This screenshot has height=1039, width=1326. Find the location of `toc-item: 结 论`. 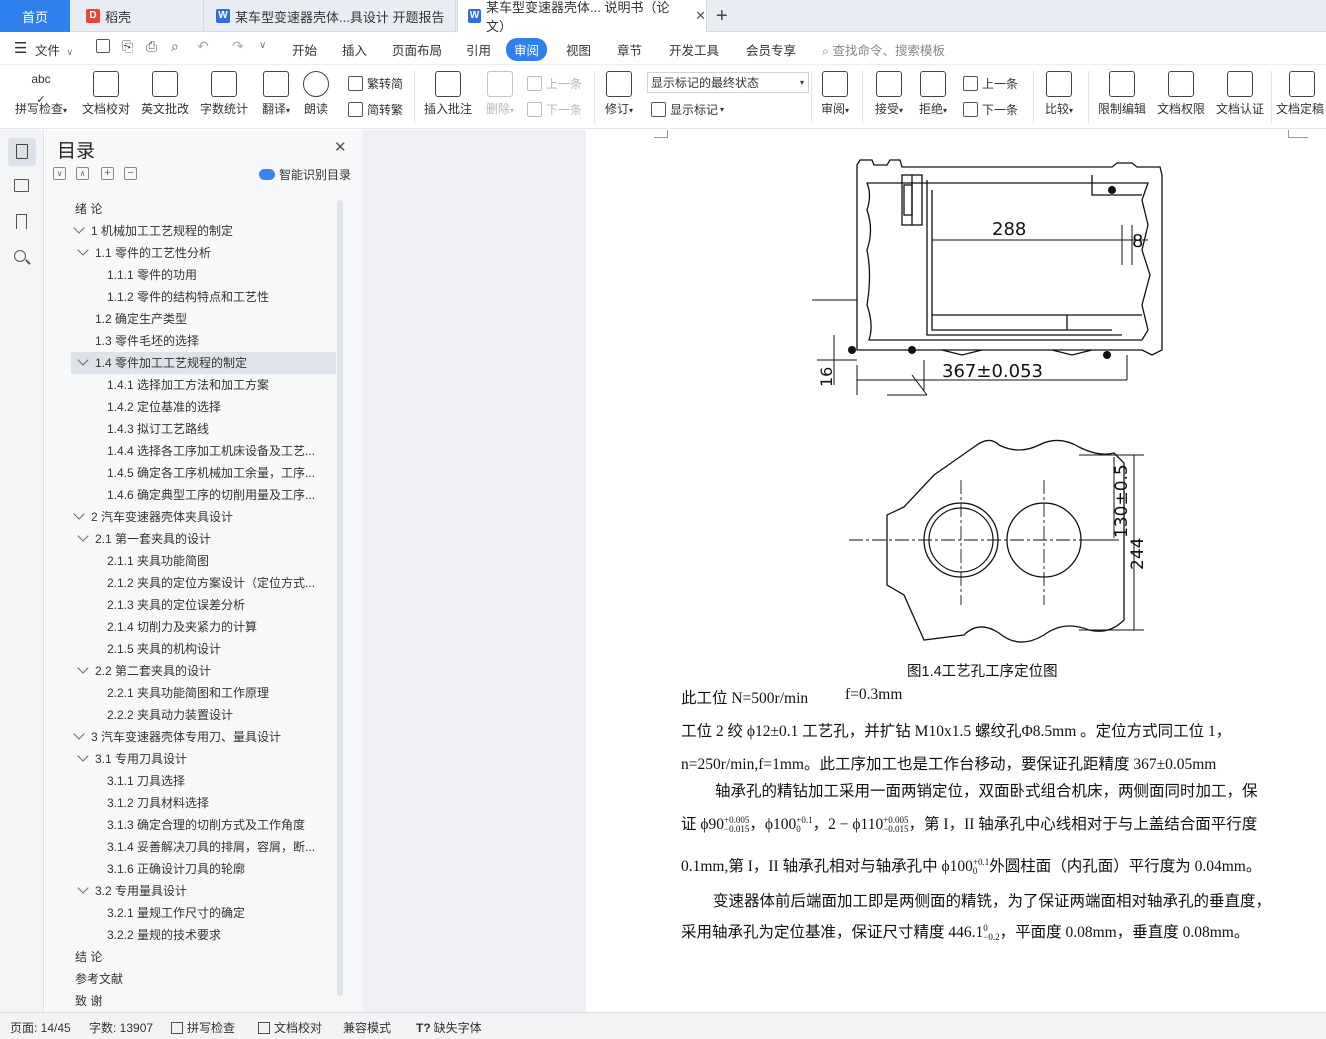

toc-item: 结 论 is located at coordinates (191, 957).